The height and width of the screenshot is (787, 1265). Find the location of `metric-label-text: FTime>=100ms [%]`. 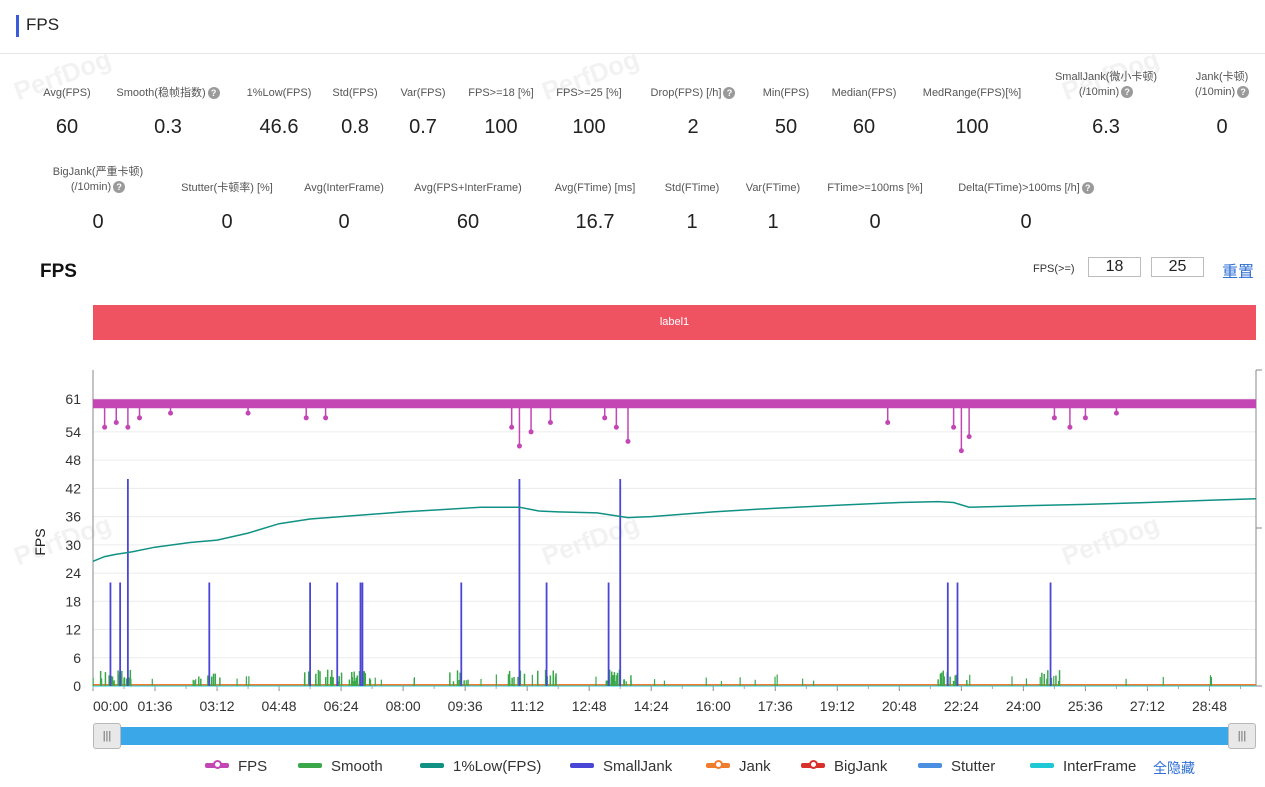

metric-label-text: FTime>=100ms [%] is located at coordinates (875, 188).